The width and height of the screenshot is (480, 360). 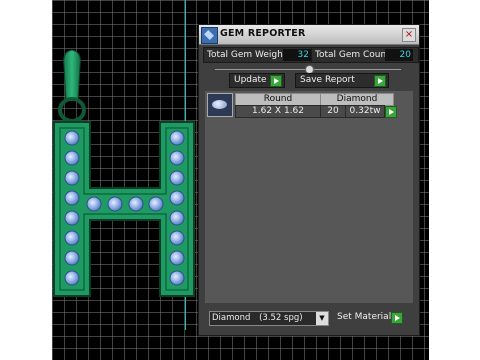 What do you see at coordinates (278, 111) in the screenshot?
I see `gem-size-cell: 1.62 X 1.62` at bounding box center [278, 111].